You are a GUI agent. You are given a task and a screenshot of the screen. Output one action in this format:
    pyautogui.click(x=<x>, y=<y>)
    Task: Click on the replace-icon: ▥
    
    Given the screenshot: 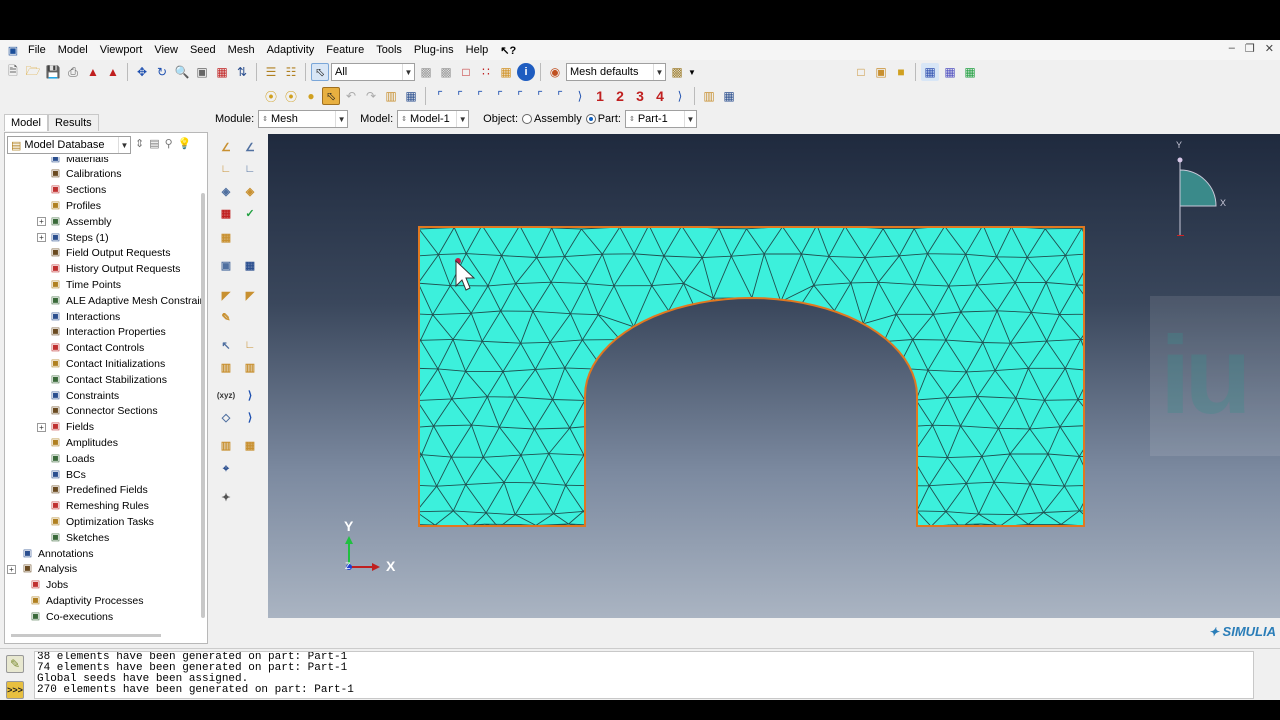 What is the action you would take?
    pyautogui.click(x=391, y=96)
    